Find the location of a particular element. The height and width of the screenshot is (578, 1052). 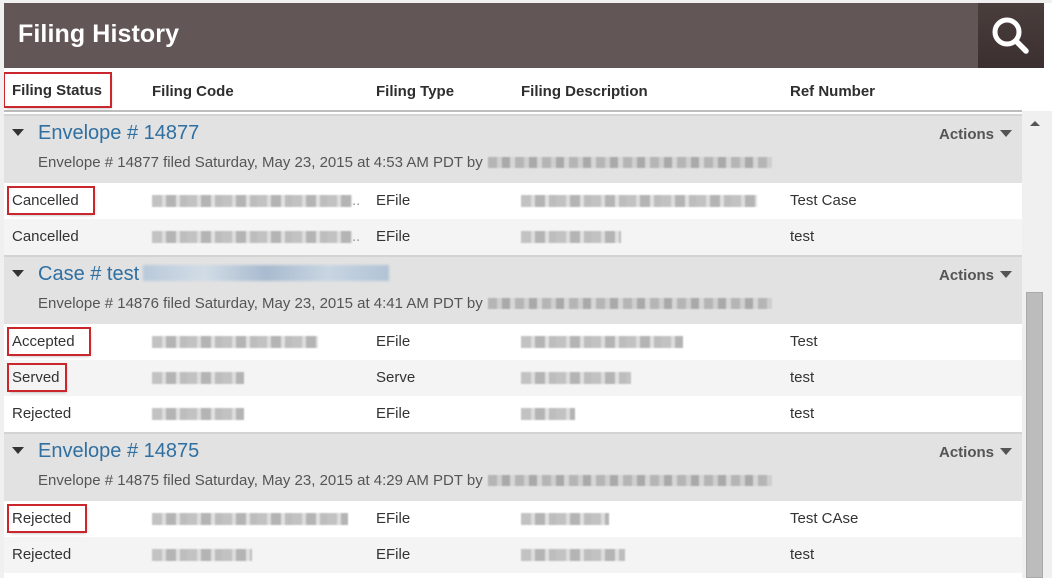

search-icon is located at coordinates (1010, 35).